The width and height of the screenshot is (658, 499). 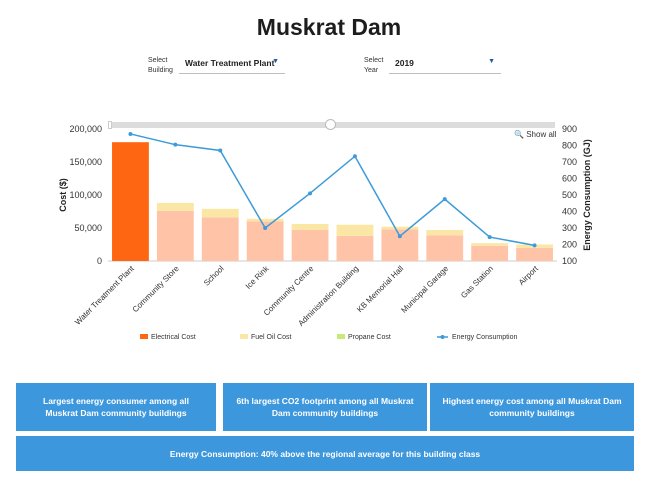 What do you see at coordinates (569, 146) in the screenshot?
I see `y-right-tick-label: 800` at bounding box center [569, 146].